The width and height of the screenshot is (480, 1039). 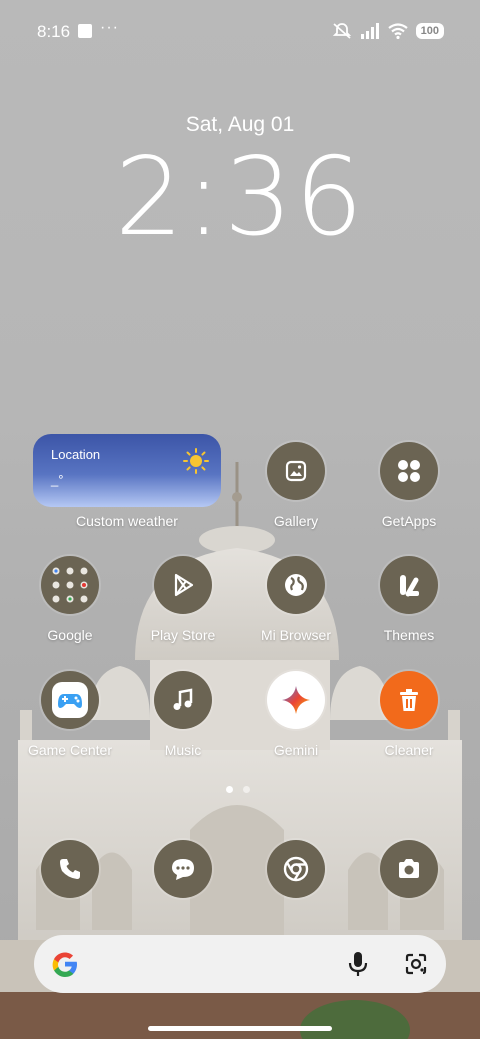 I want to click on notification-square-icon, so click(x=85, y=31).